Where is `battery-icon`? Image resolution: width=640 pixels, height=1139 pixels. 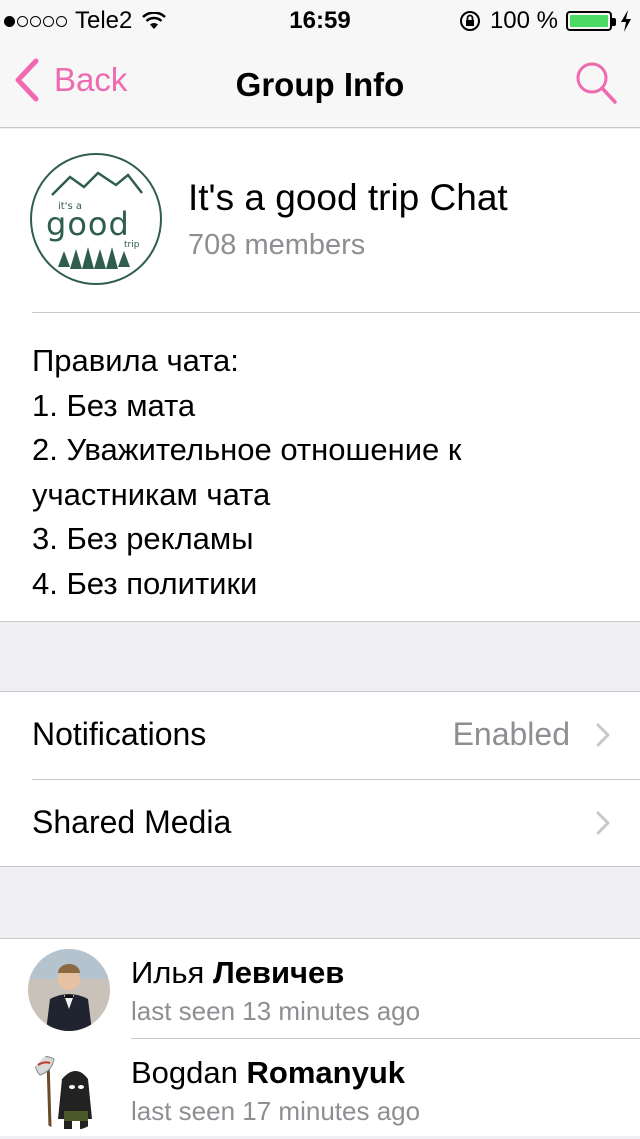 battery-icon is located at coordinates (591, 21).